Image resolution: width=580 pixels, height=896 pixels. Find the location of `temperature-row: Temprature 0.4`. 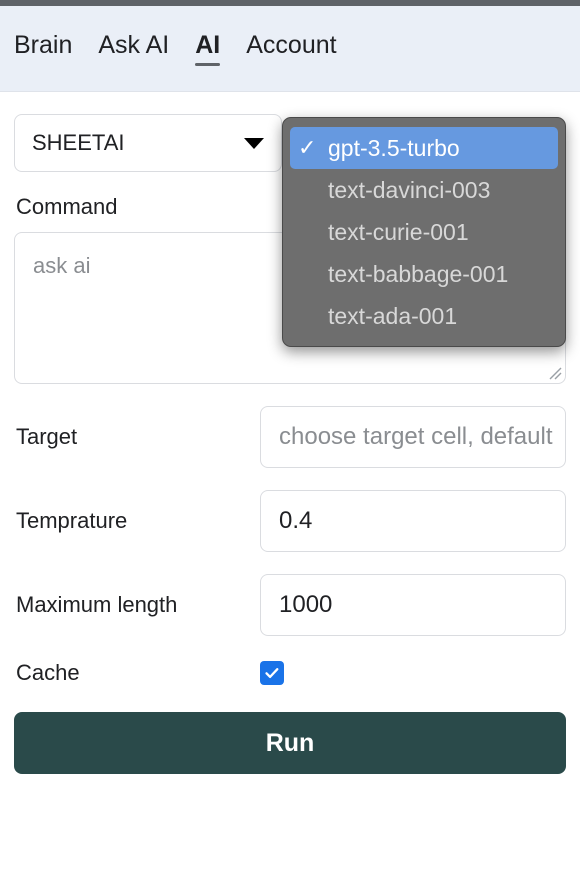

temperature-row: Temprature 0.4 is located at coordinates (290, 521).